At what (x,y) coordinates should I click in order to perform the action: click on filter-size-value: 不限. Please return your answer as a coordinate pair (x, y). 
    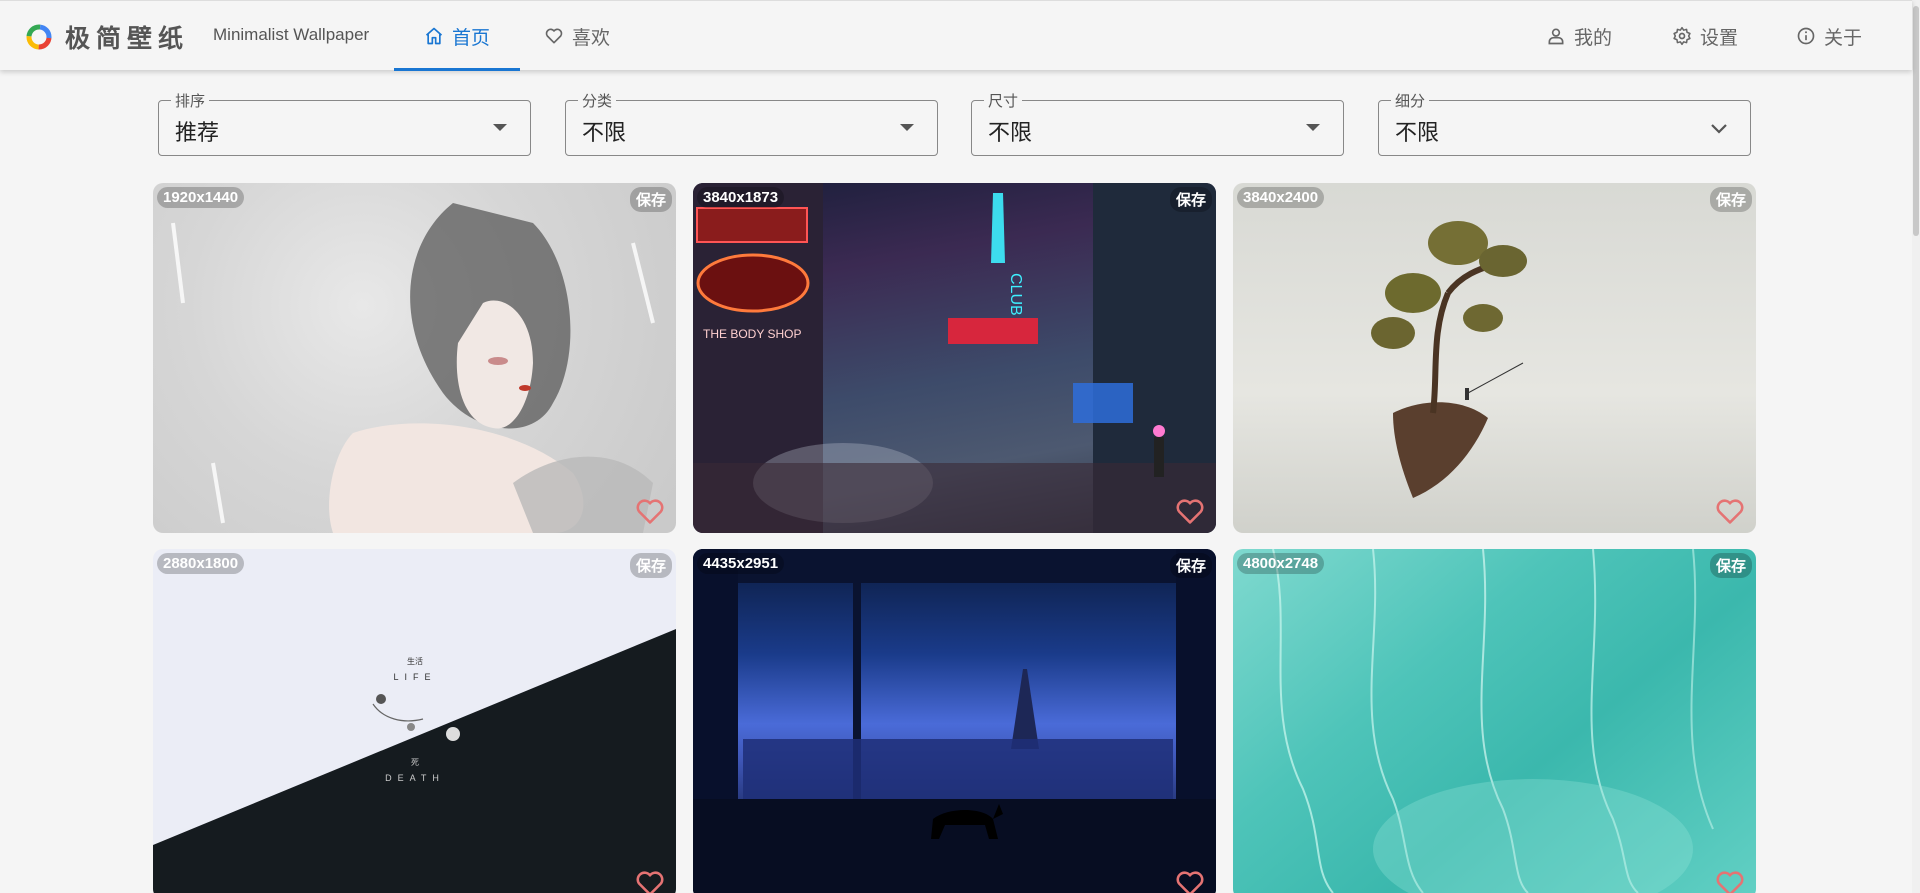
    Looking at the image, I should click on (1010, 133).